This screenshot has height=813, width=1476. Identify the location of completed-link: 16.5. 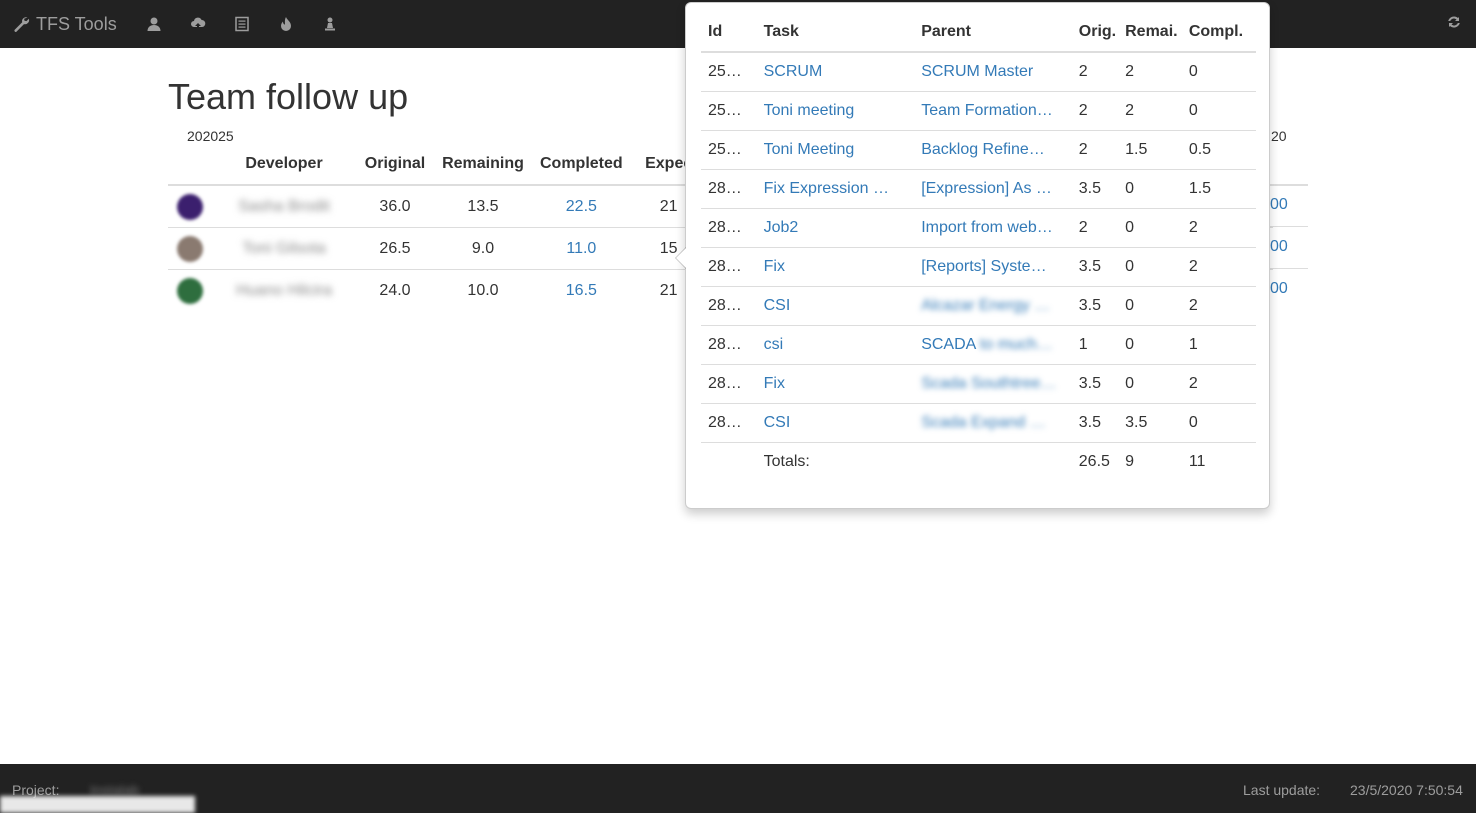
(581, 290).